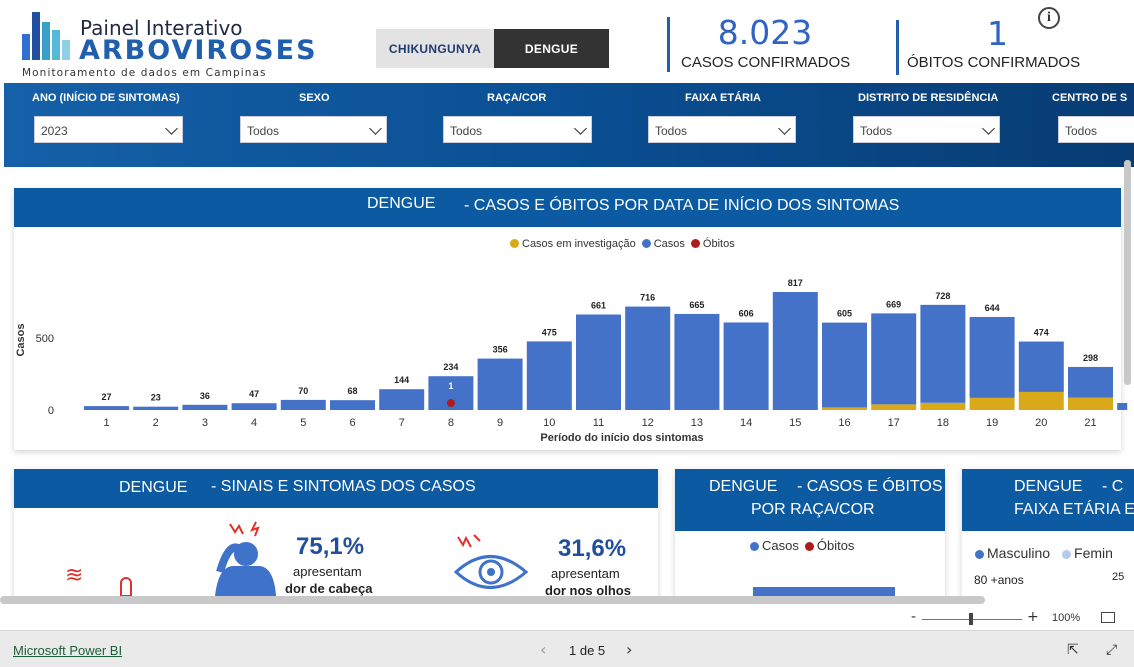 This screenshot has height=667, width=1134. Describe the element at coordinates (543, 649) in the screenshot. I see `prev-page-icon: ‹` at that location.